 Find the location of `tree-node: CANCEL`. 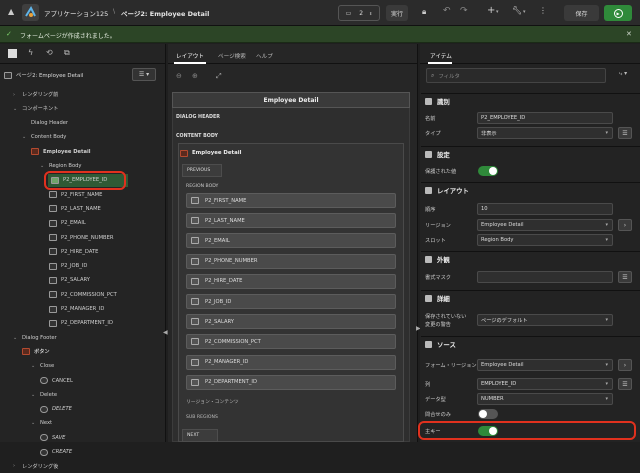

tree-node: CANCEL is located at coordinates (80, 380).